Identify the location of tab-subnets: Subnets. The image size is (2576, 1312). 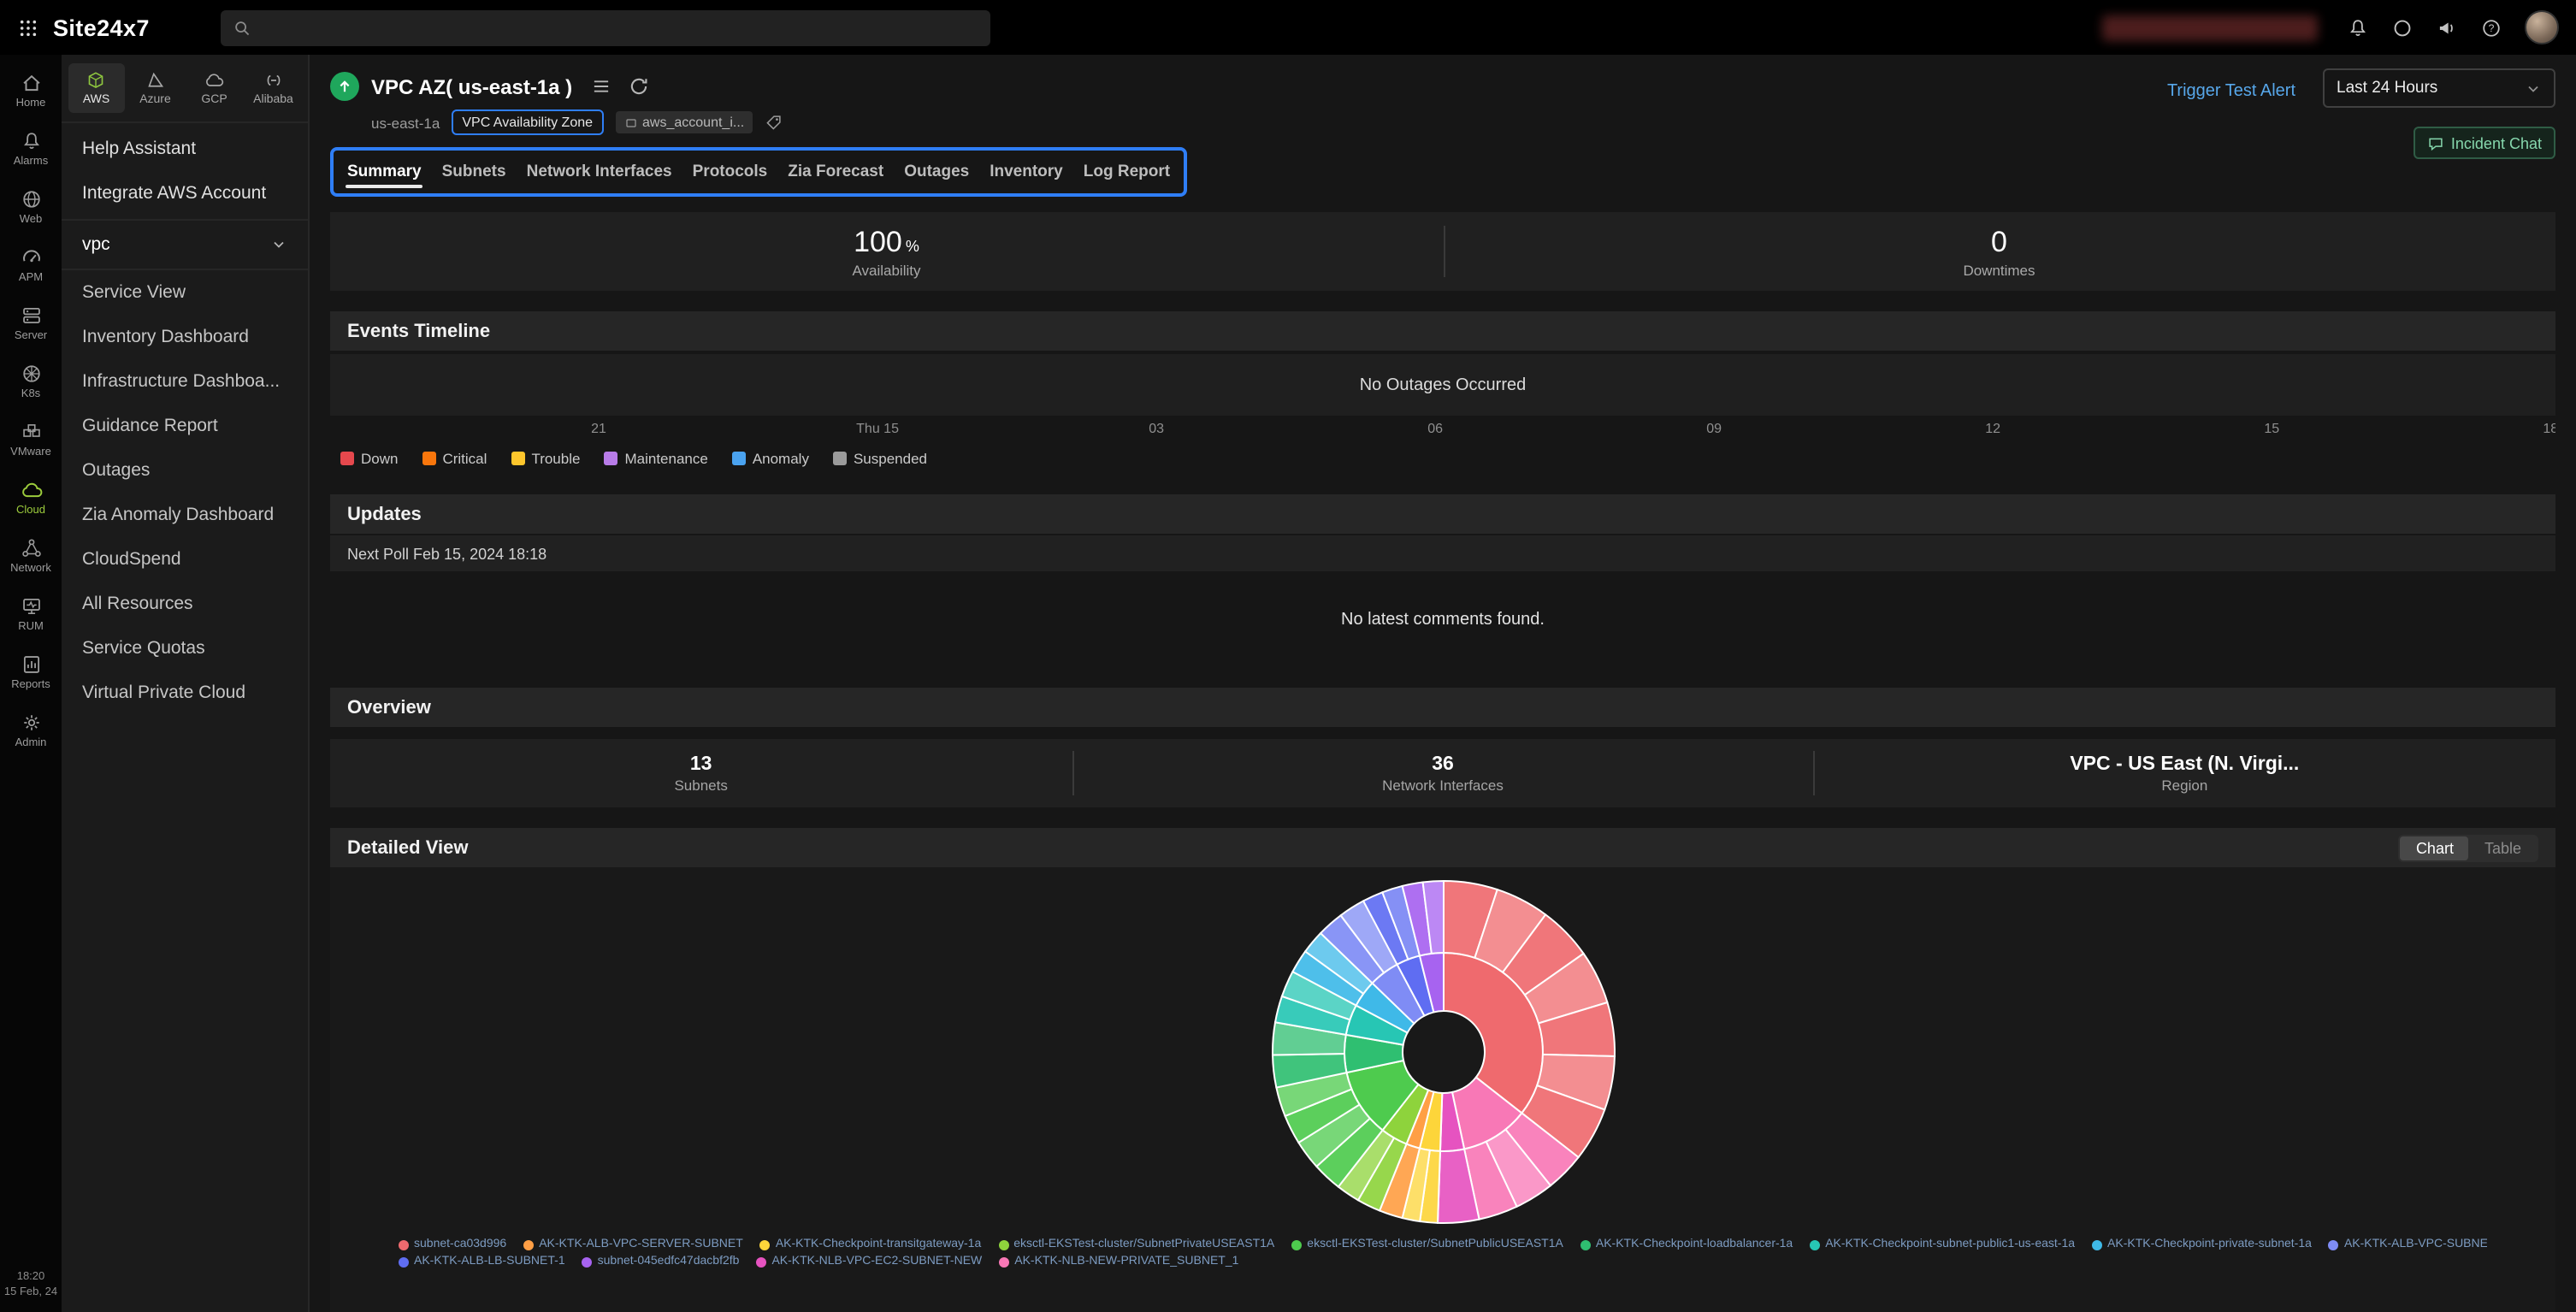
(475, 172).